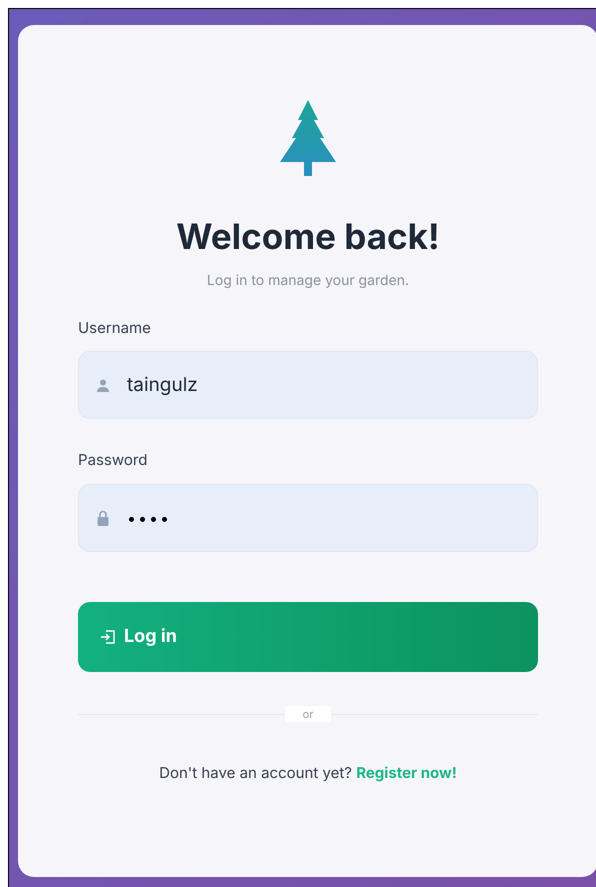  I want to click on username-field: taingulz, so click(308, 385).